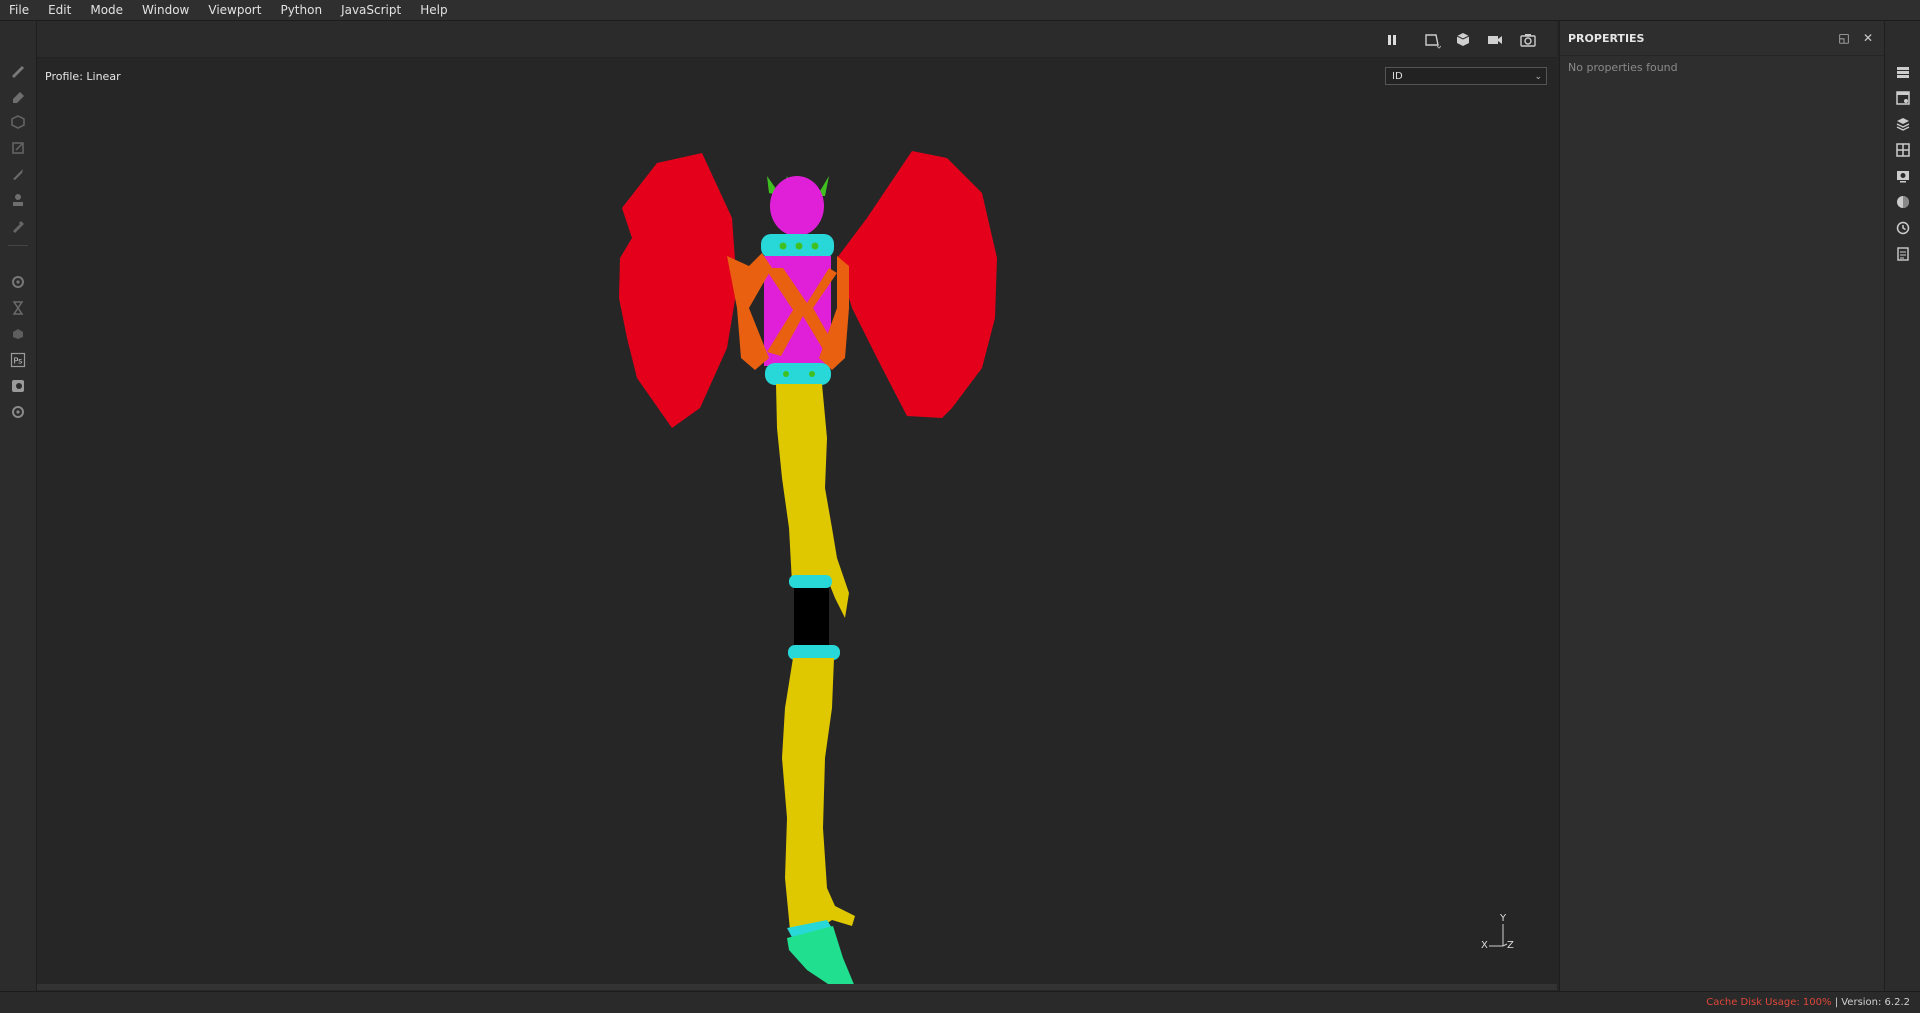  I want to click on sparse-icon, so click(18, 334).